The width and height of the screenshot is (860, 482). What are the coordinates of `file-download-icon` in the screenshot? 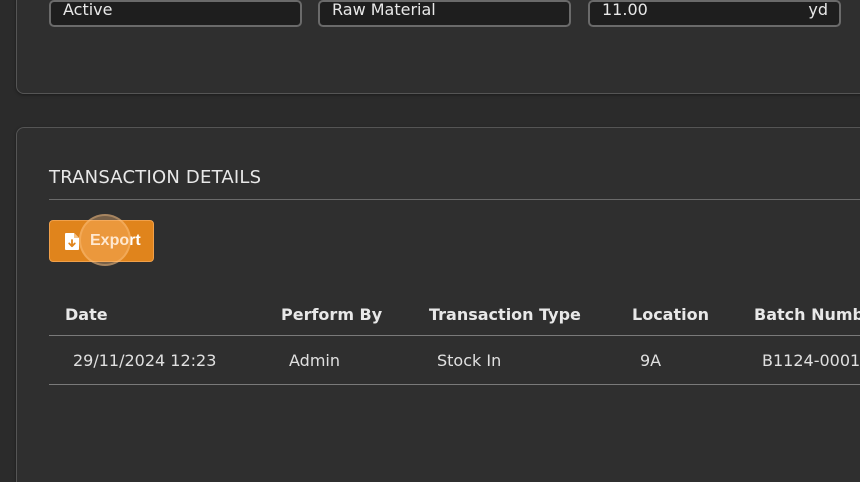 It's located at (72, 241).